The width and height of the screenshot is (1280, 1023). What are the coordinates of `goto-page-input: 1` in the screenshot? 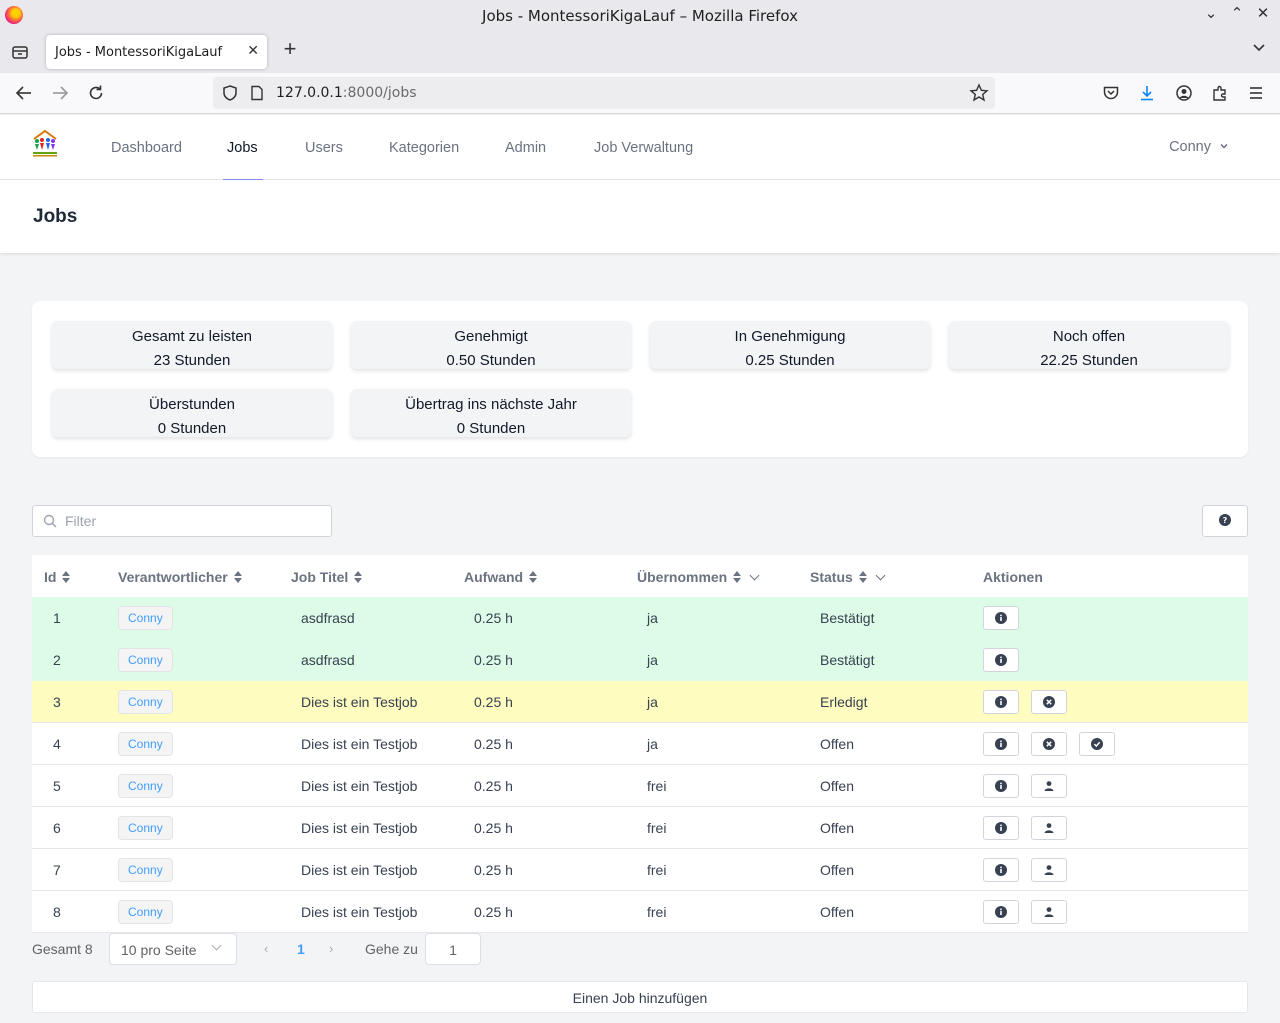 It's located at (453, 949).